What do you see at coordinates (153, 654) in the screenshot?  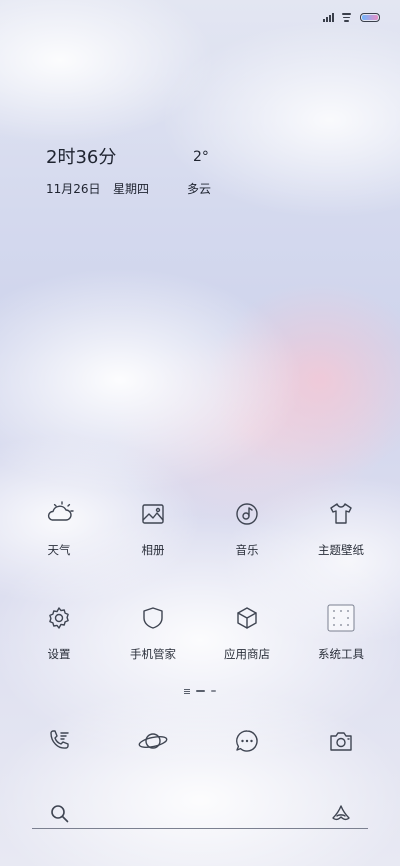 I see `app-label: 手机管家` at bounding box center [153, 654].